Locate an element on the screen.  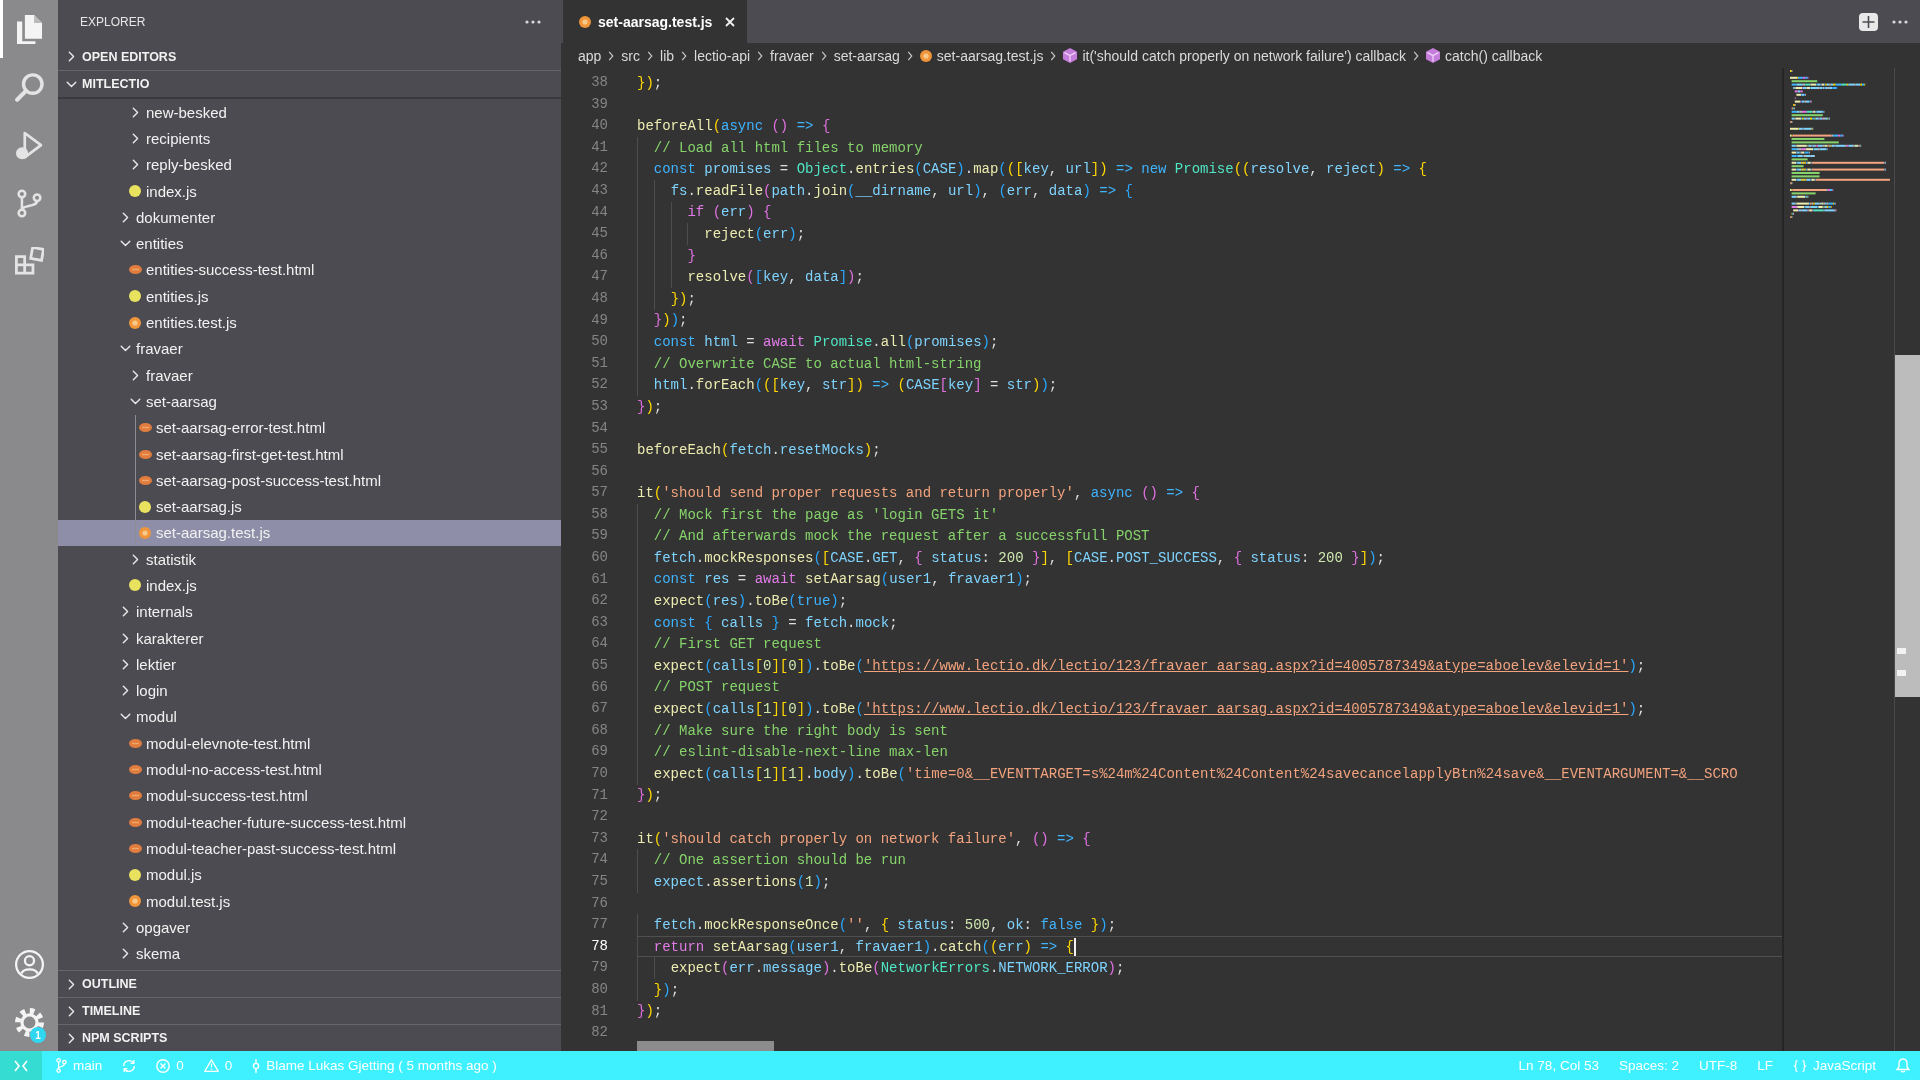
folder-item: entities is located at coordinates (309, 243).